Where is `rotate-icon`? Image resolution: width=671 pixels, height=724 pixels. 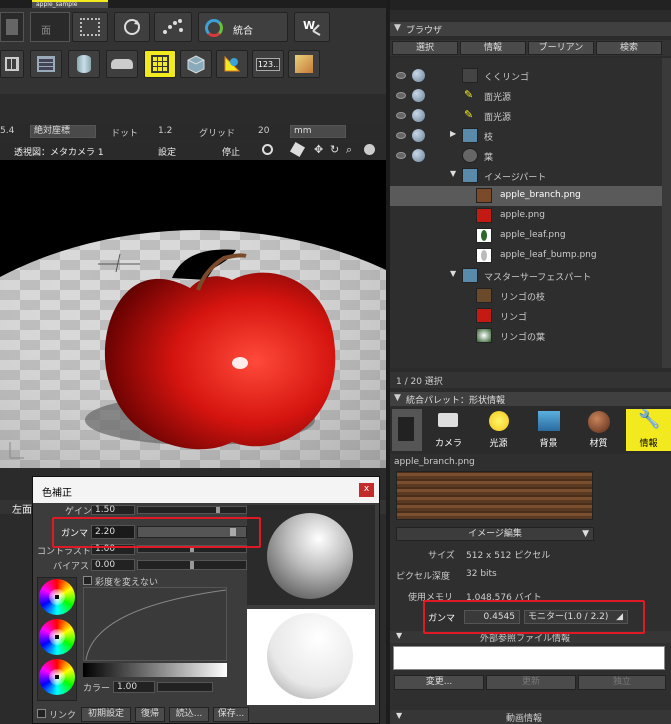 rotate-icon is located at coordinates (132, 27).